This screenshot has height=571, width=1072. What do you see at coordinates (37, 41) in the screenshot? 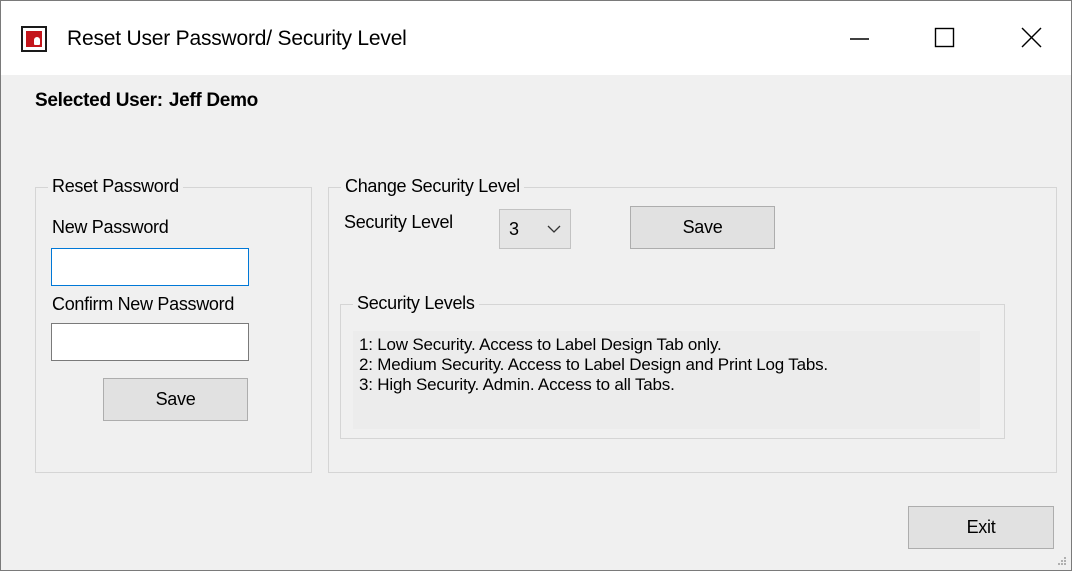
I see `app-icon-glyph` at bounding box center [37, 41].